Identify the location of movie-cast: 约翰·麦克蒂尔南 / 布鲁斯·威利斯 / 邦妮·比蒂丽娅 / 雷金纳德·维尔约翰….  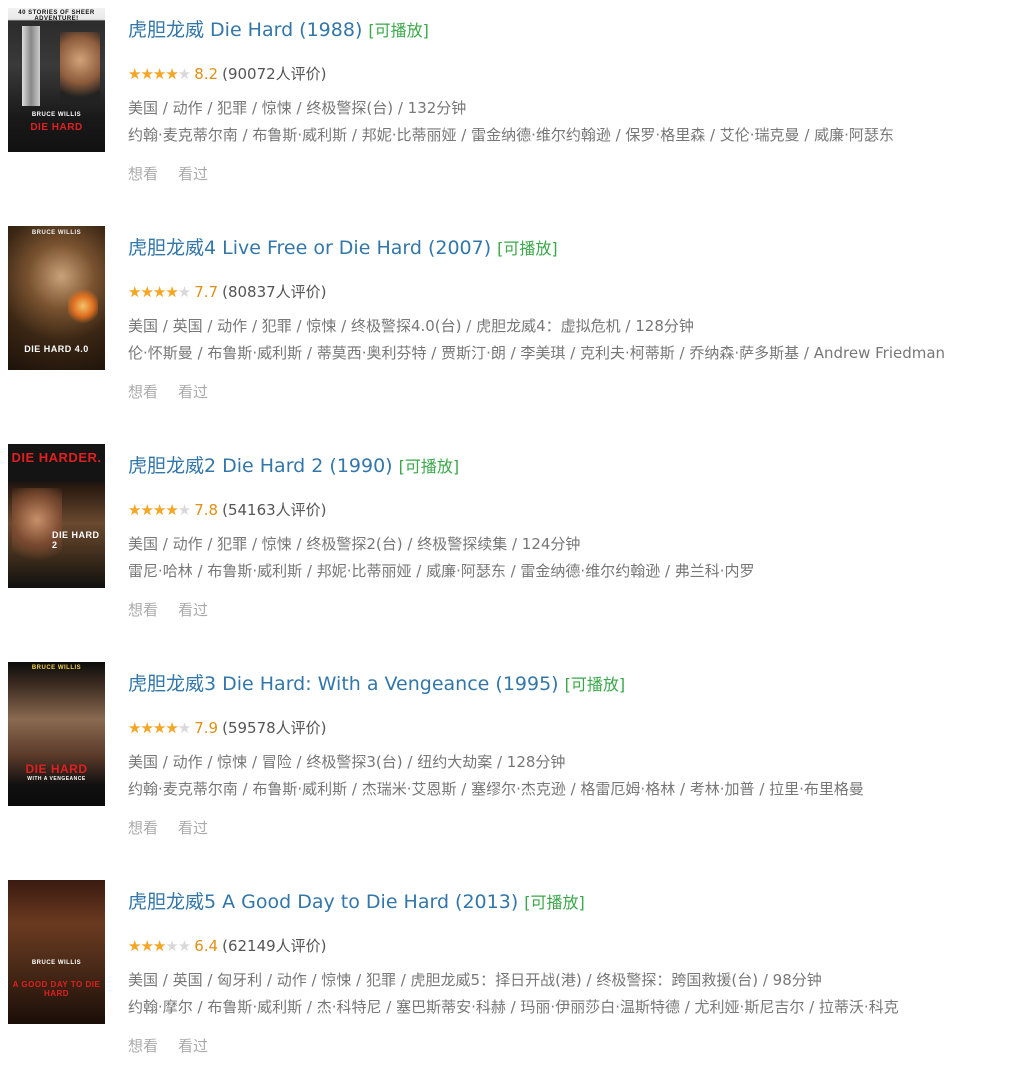
(511, 135).